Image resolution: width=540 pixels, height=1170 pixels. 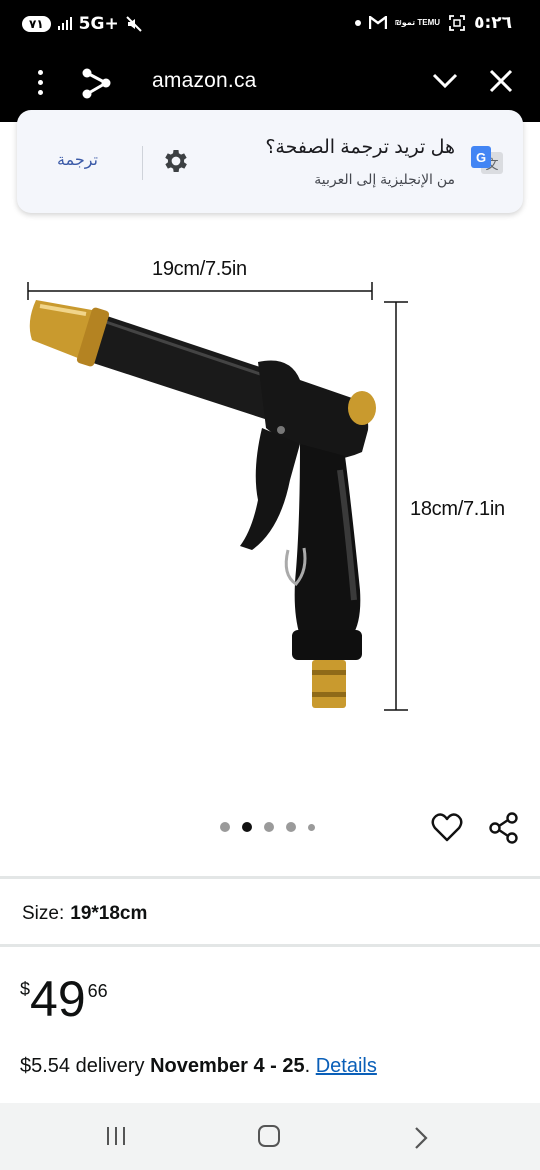 What do you see at coordinates (98, 24) in the screenshot?
I see `network-type: 5G+` at bounding box center [98, 24].